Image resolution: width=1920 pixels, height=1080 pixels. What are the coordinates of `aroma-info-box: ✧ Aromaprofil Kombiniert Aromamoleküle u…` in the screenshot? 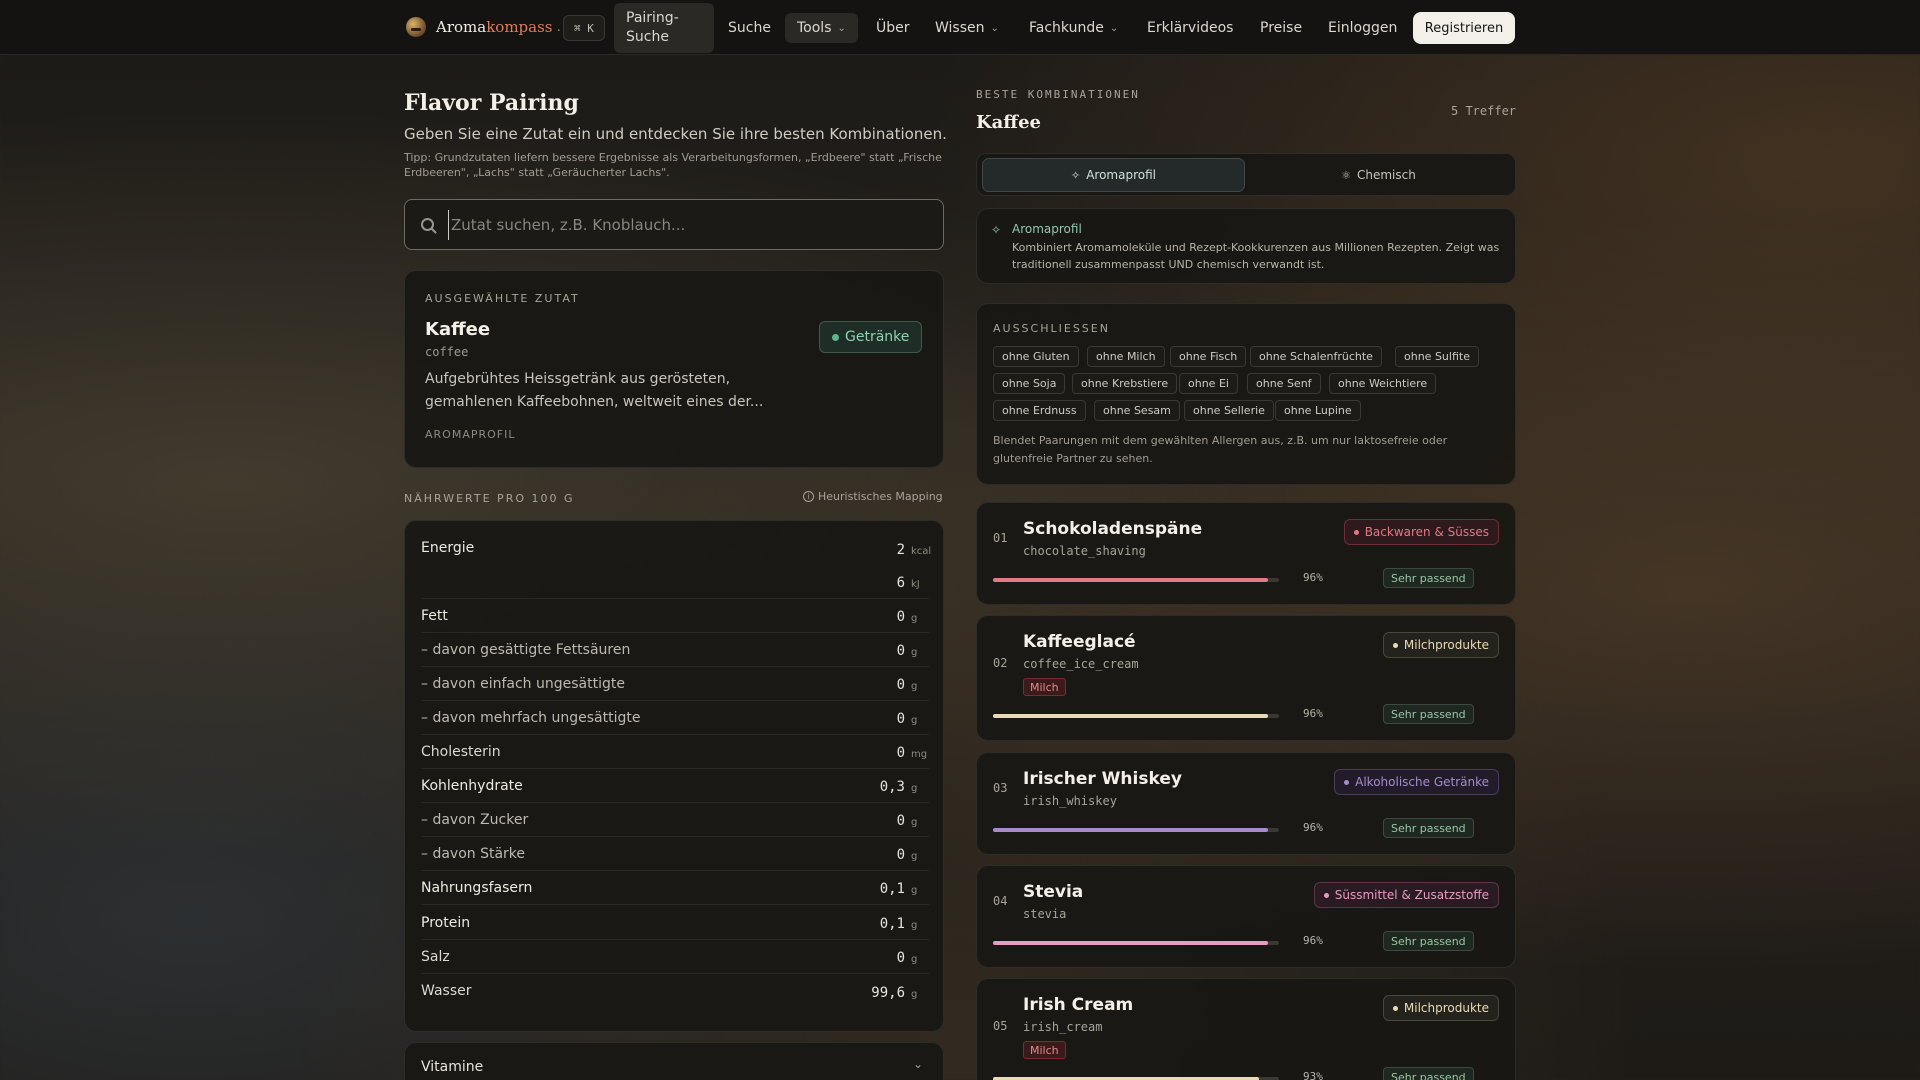 It's located at (1246, 246).